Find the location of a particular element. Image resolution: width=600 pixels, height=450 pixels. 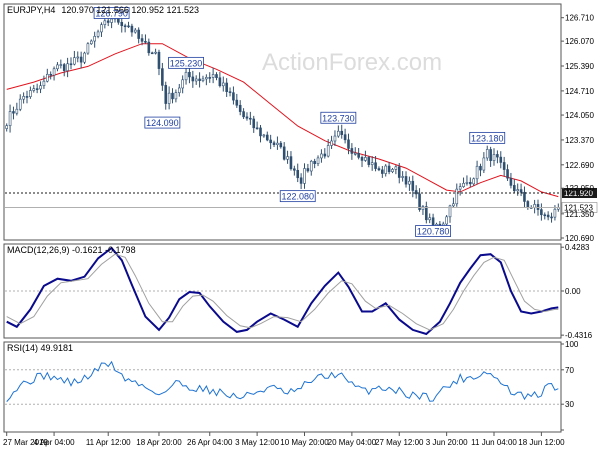

macd-y-tick-label: -0.4316 is located at coordinates (579, 335).